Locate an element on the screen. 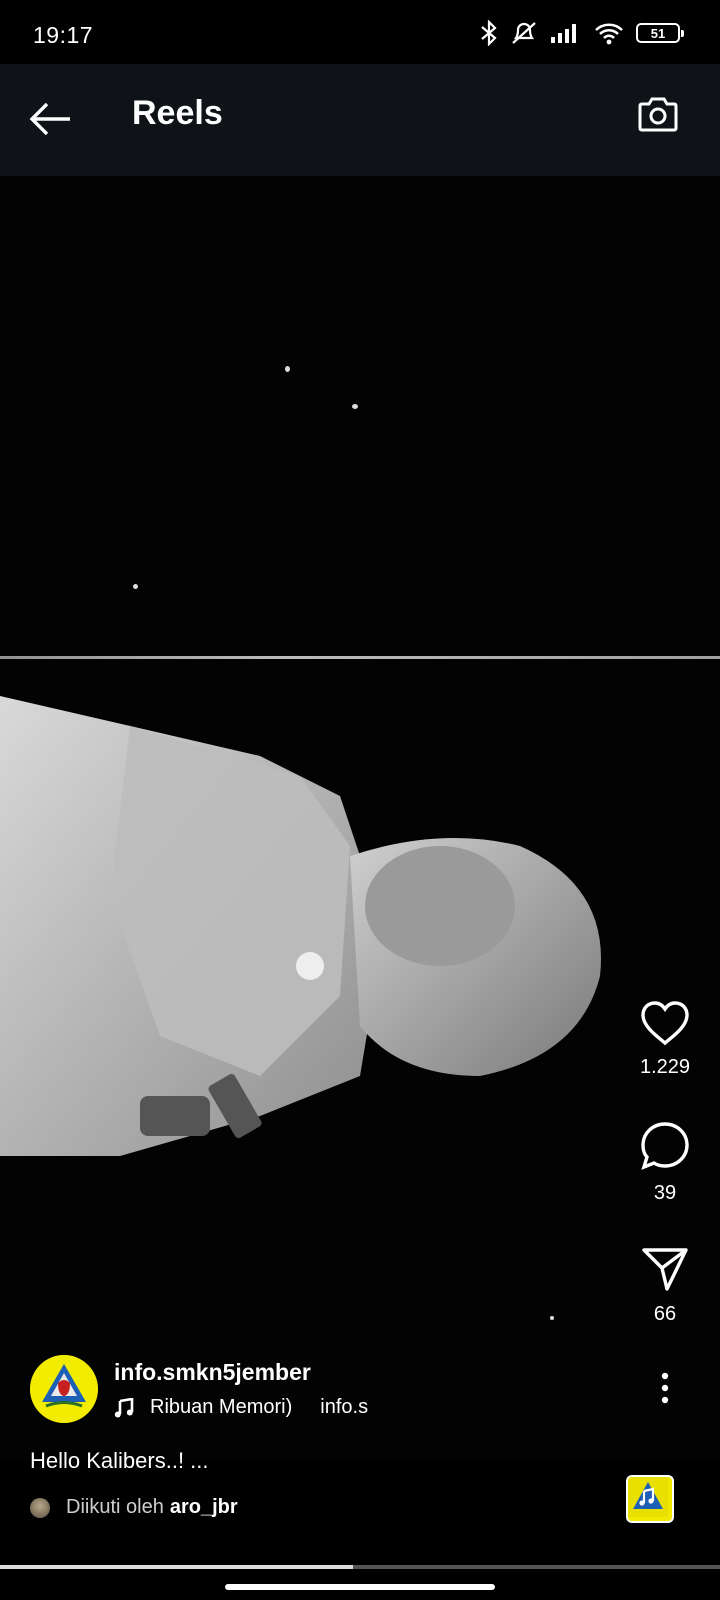  signal-icon is located at coordinates (563, 33).